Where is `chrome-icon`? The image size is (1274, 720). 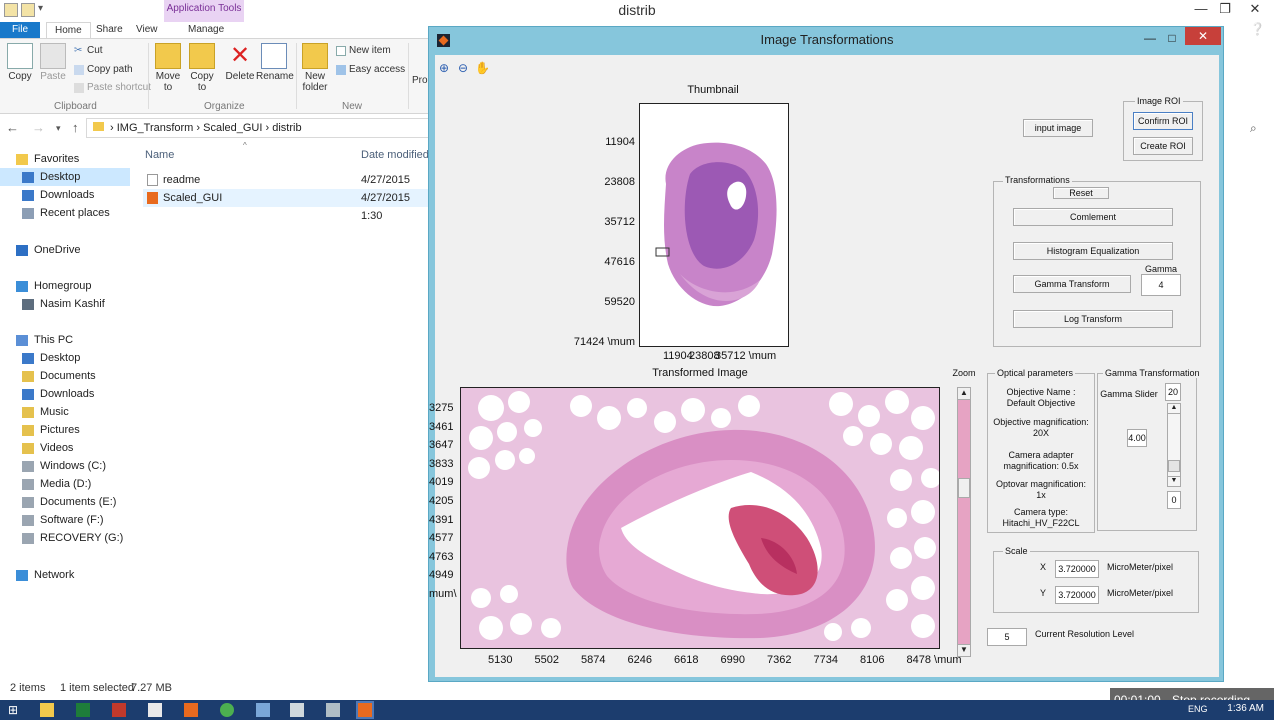 chrome-icon is located at coordinates (227, 710).